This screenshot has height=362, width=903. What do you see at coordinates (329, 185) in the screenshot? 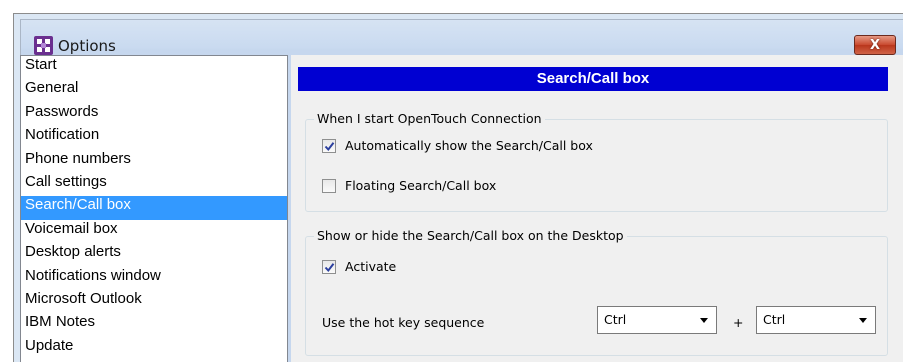
I see `floating-checkbox` at bounding box center [329, 185].